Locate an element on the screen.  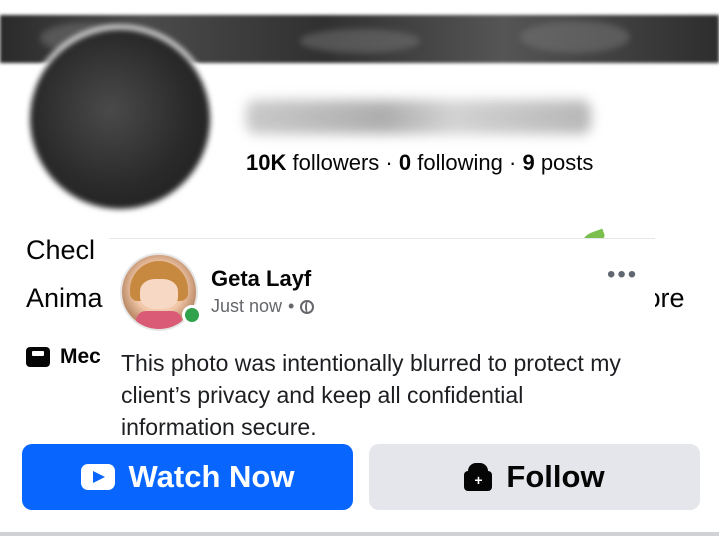
follow-icon: + is located at coordinates (478, 477).